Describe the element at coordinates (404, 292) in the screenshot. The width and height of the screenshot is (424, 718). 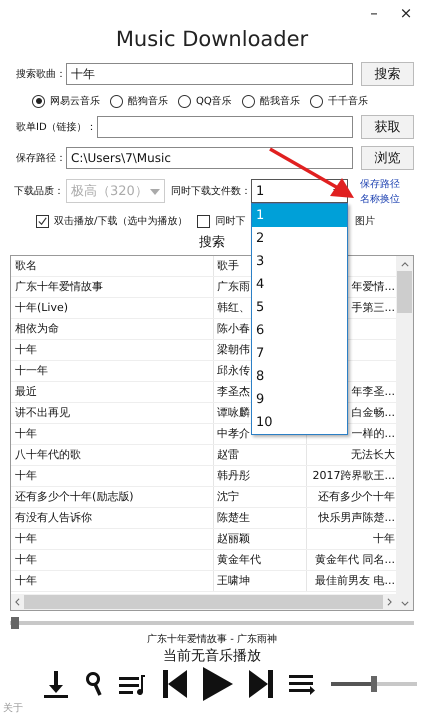
I see `scroll-thumb` at that location.